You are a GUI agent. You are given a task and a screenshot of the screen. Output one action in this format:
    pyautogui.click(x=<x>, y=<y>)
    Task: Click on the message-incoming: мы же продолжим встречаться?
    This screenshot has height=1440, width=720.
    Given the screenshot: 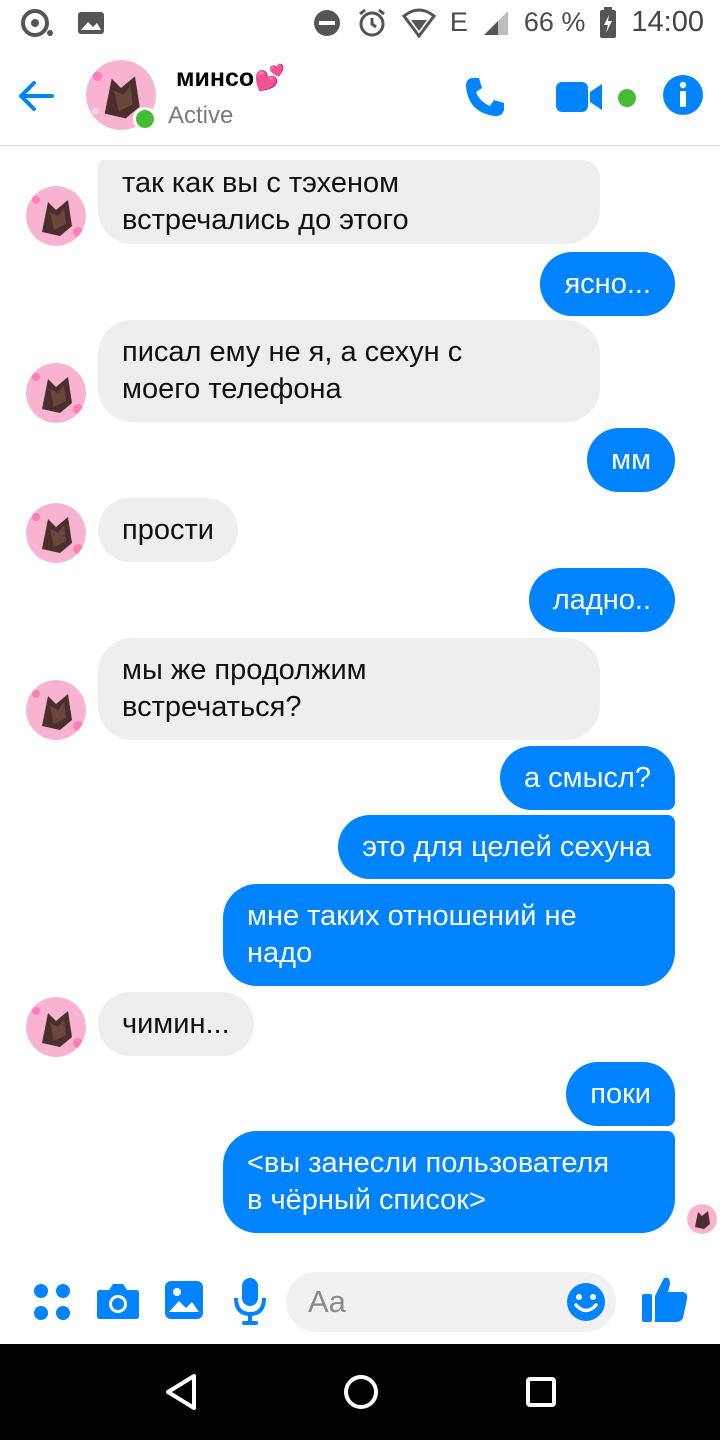 What is the action you would take?
    pyautogui.click(x=349, y=689)
    